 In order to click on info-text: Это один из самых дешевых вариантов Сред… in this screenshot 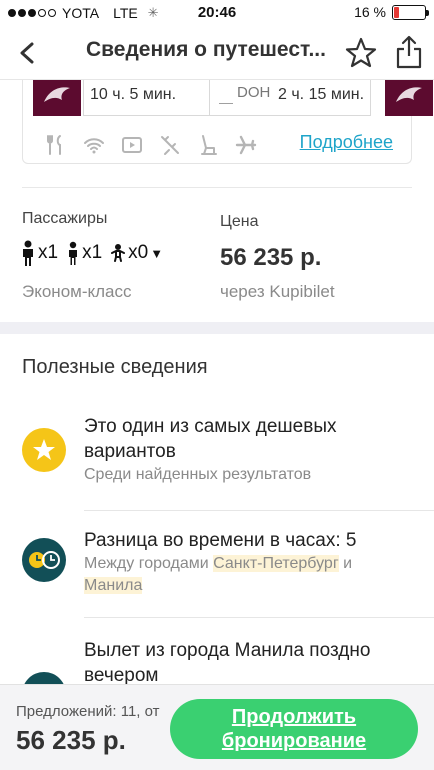, I will do `click(244, 450)`.